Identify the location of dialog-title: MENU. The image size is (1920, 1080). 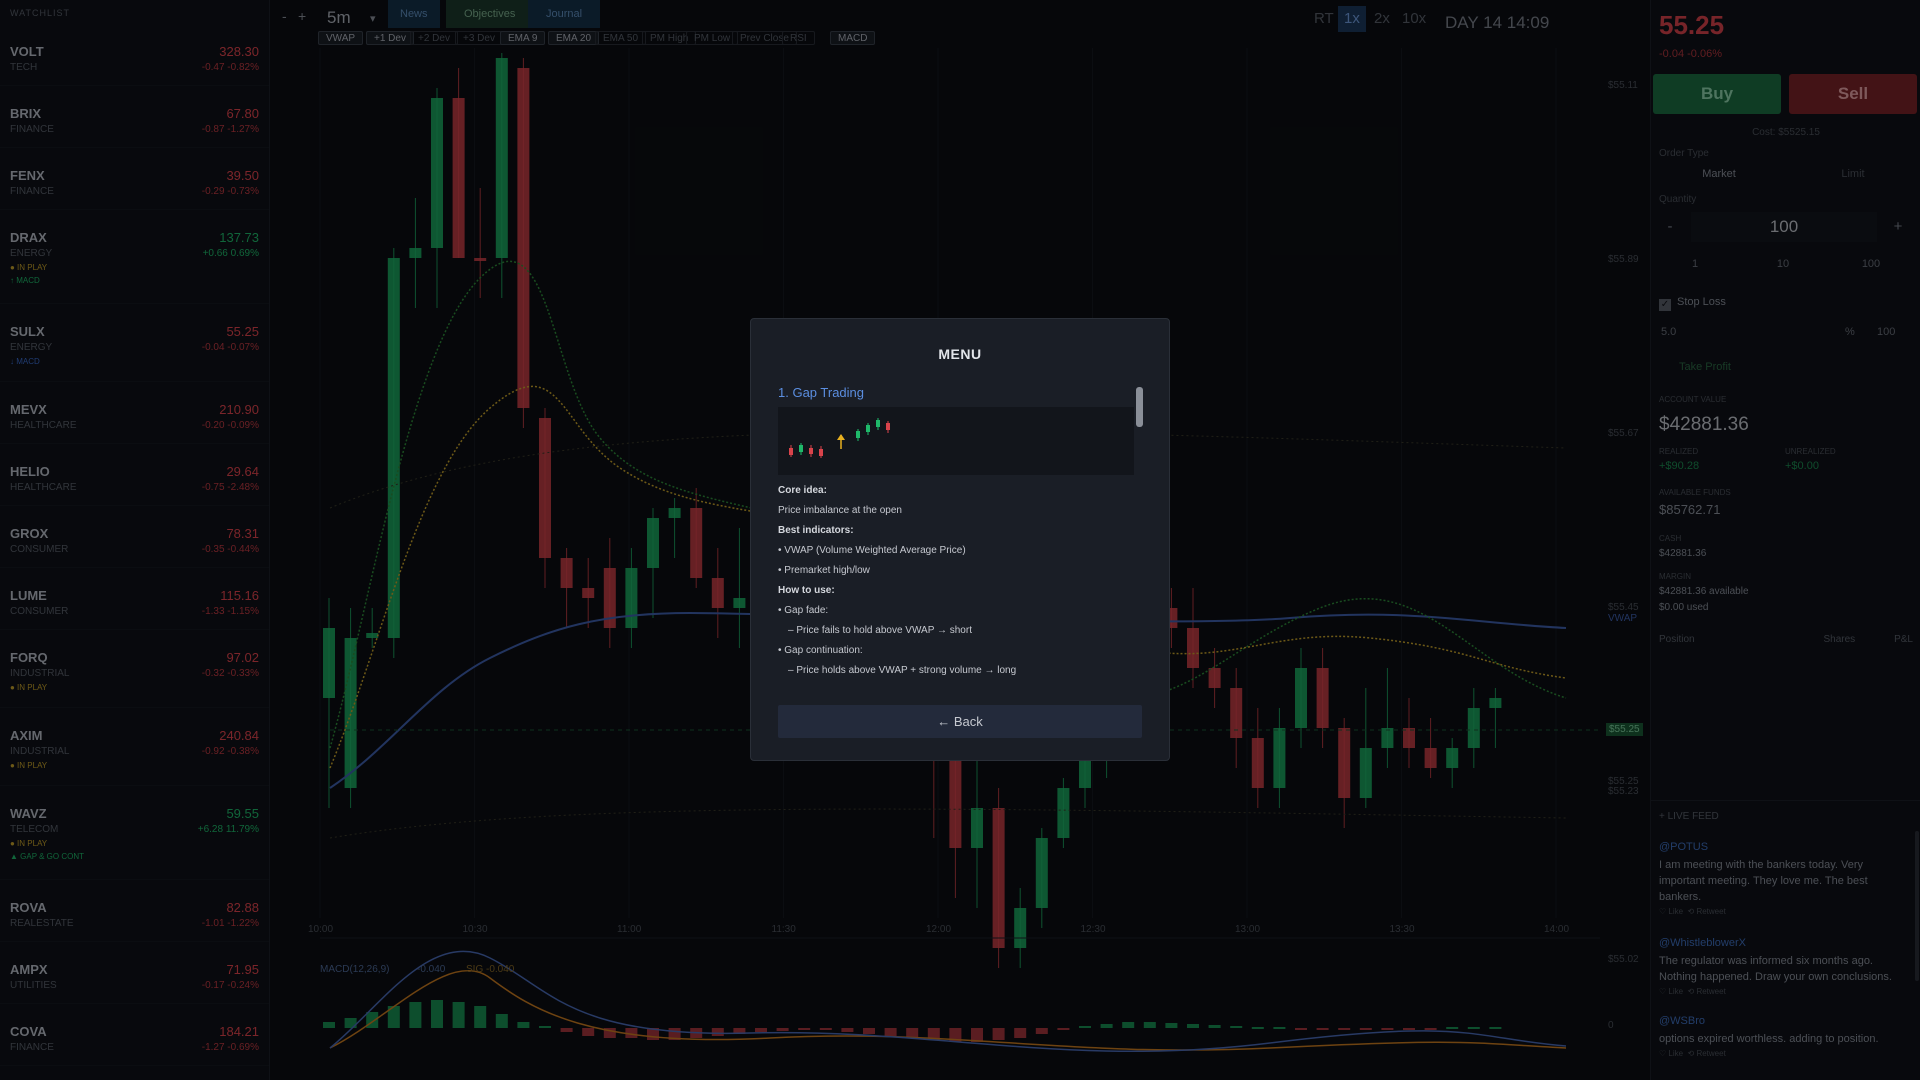
(960, 354).